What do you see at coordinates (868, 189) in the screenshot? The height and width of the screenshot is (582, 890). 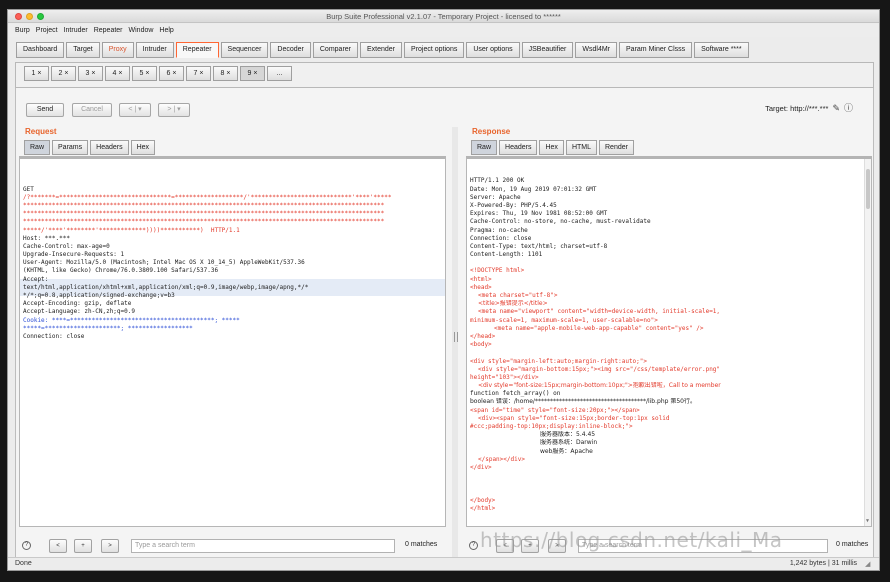 I see `scrollbar-thumb` at bounding box center [868, 189].